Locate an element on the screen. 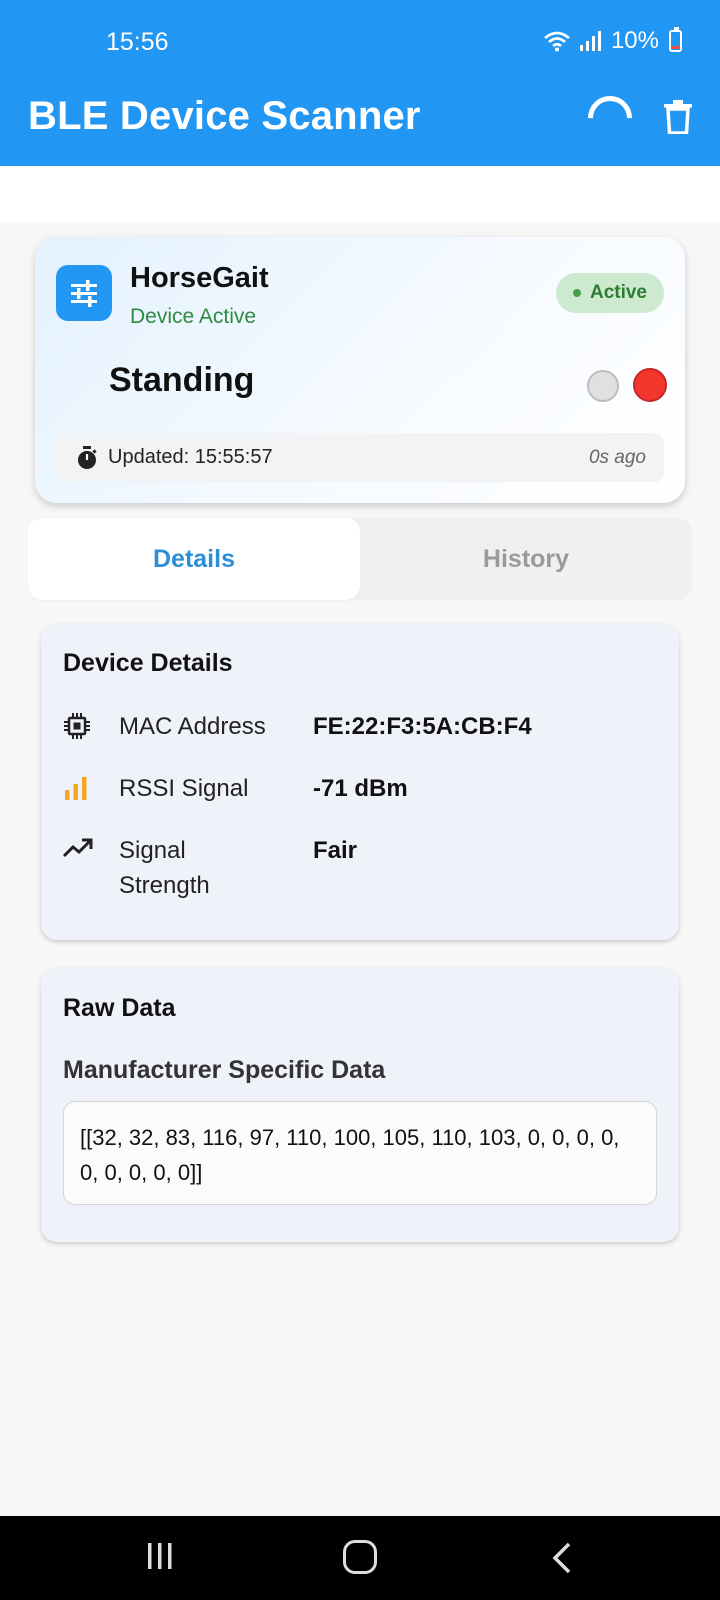  active-dot-icon is located at coordinates (576, 293).